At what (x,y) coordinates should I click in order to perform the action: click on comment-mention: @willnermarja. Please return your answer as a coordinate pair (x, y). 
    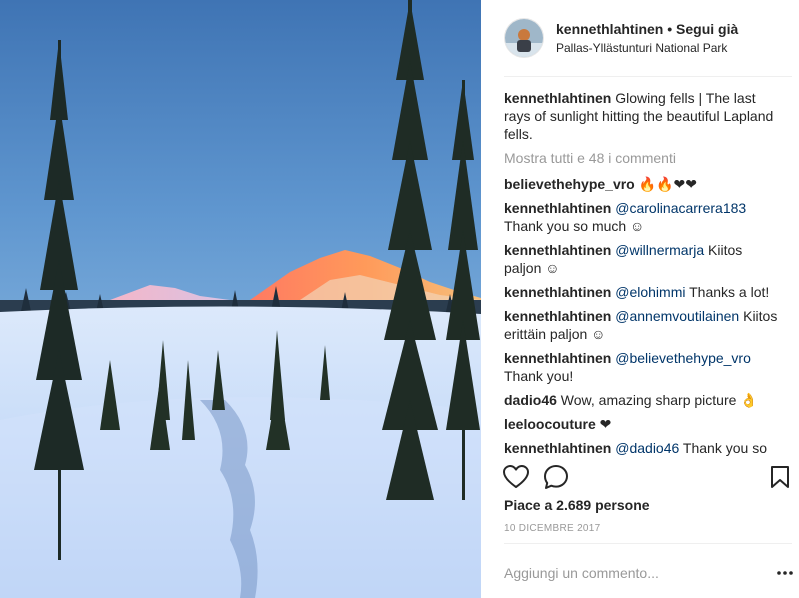
    Looking at the image, I should click on (657, 250).